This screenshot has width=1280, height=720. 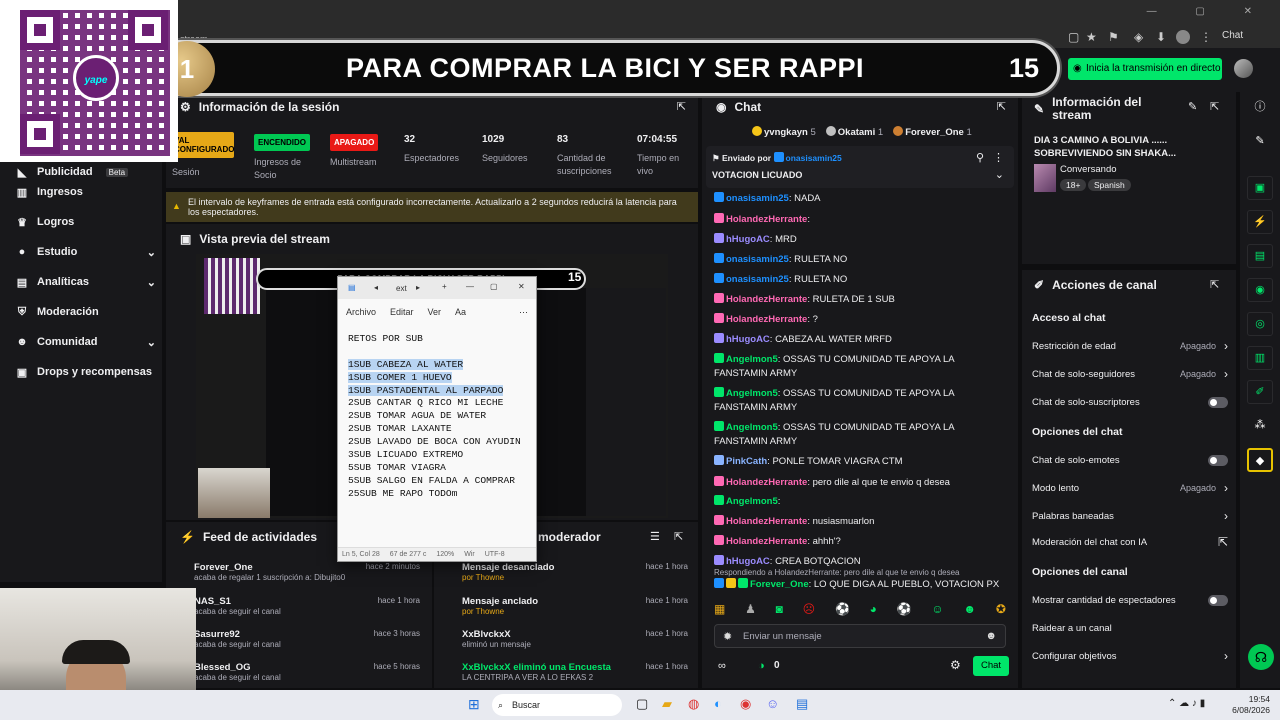 I want to click on mod-item: Mensaje desanclado por Thowne hace 1 hora, so click(x=577, y=578).